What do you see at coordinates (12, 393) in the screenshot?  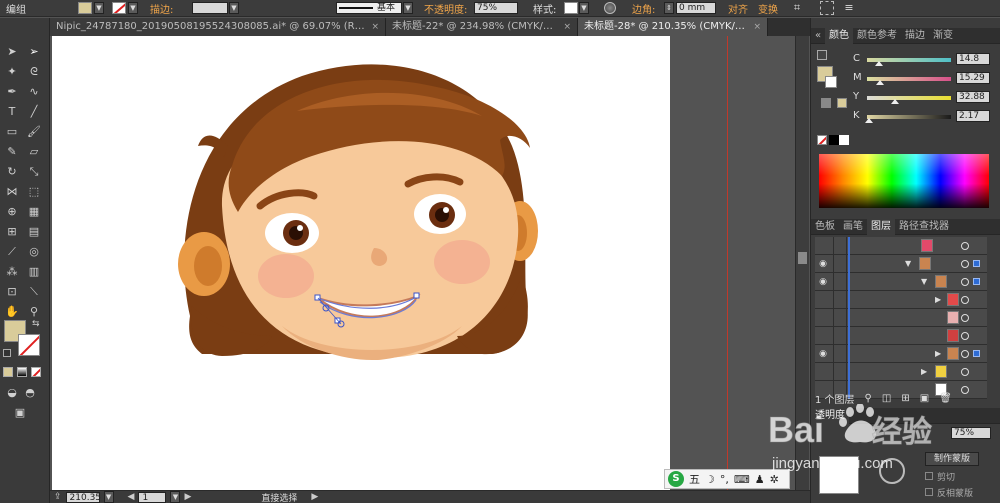 I see `draw-normal-icon: ◒` at bounding box center [12, 393].